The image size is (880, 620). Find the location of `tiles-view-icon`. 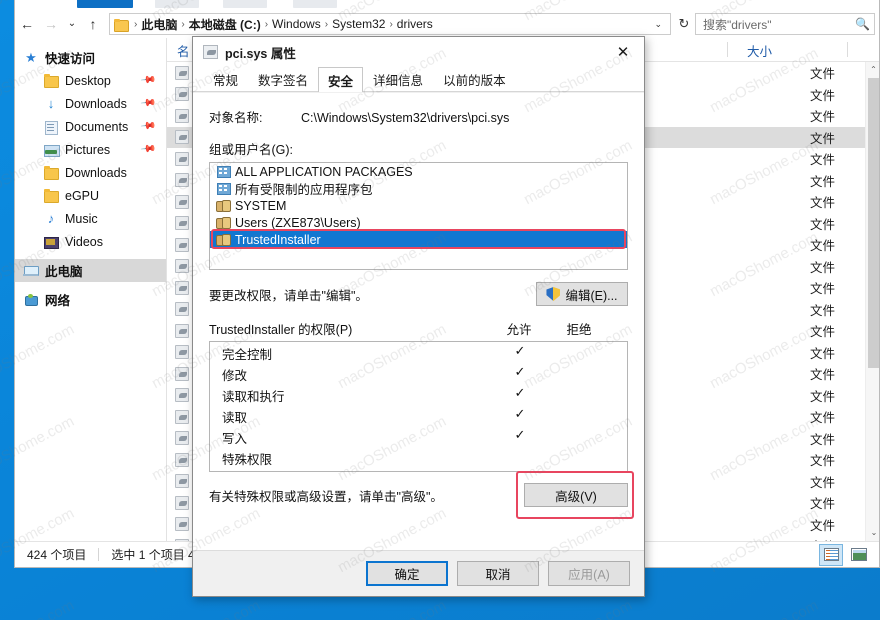

tiles-view-icon is located at coordinates (859, 555).